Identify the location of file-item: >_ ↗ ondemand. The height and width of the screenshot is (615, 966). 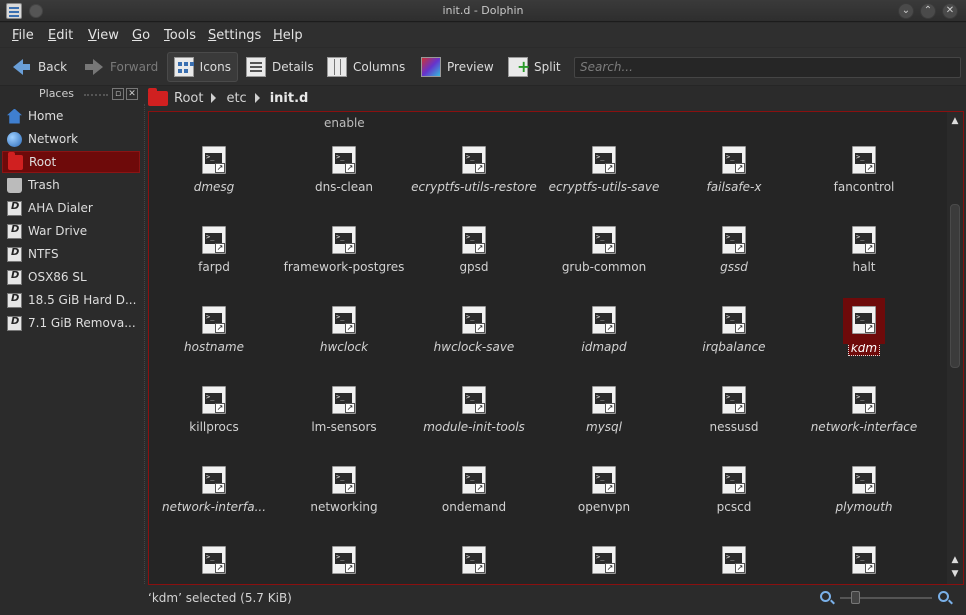
(474, 490).